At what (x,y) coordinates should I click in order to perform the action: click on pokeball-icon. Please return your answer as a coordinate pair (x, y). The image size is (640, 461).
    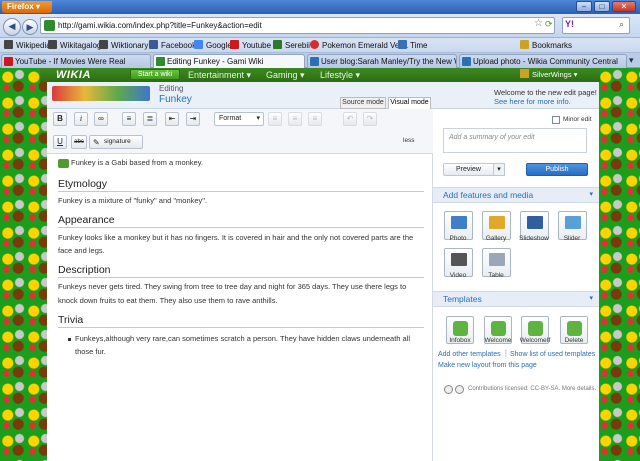
    Looking at the image, I should click on (314, 44).